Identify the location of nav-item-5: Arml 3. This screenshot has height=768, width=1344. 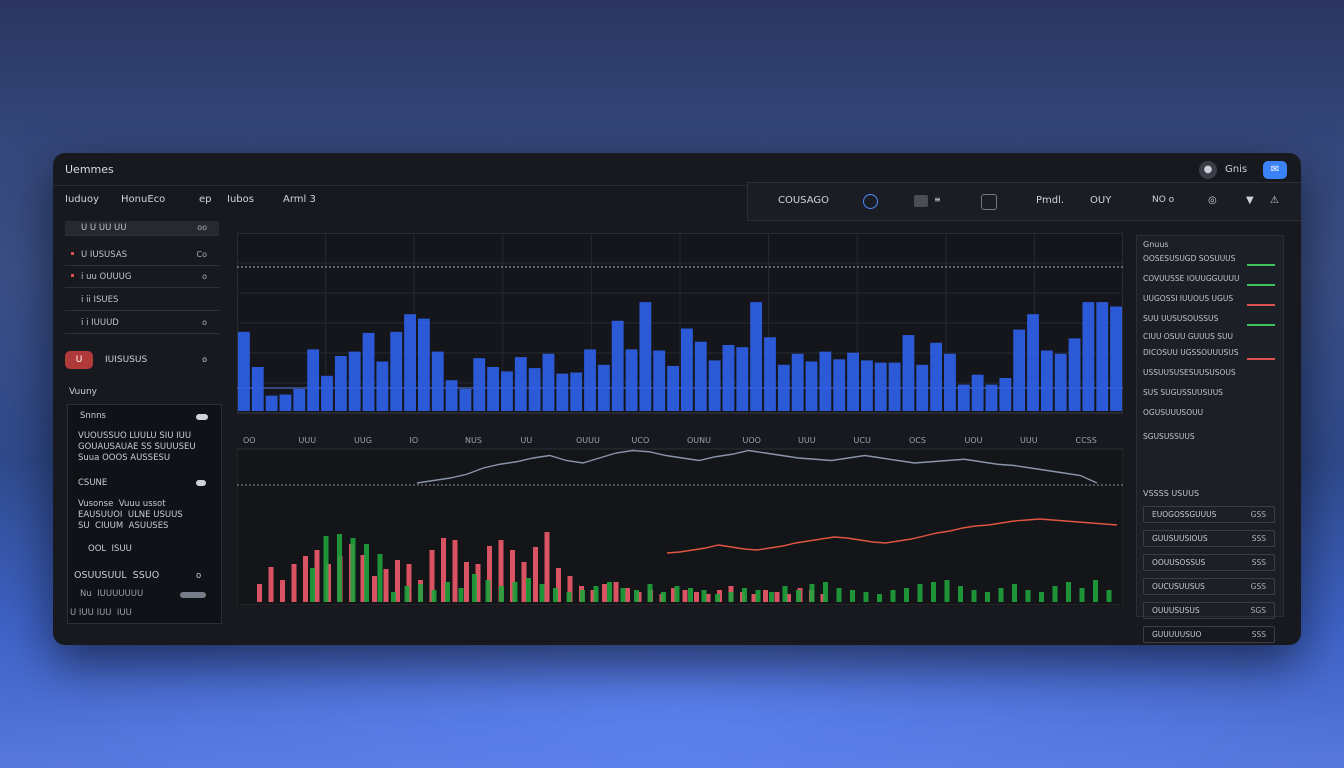
(299, 199).